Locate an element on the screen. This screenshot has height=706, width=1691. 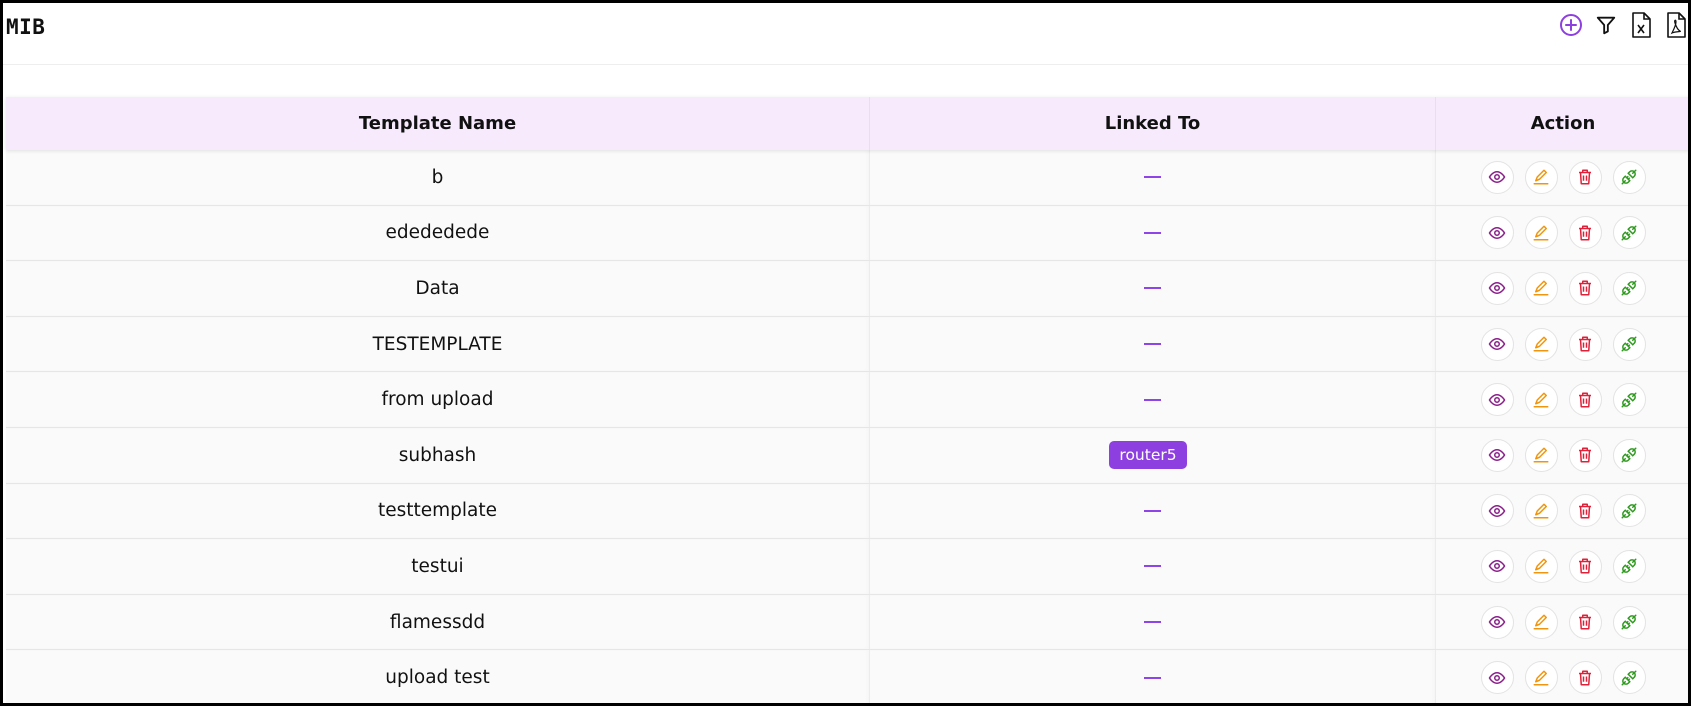
add-circle-icon is located at coordinates (1571, 25).